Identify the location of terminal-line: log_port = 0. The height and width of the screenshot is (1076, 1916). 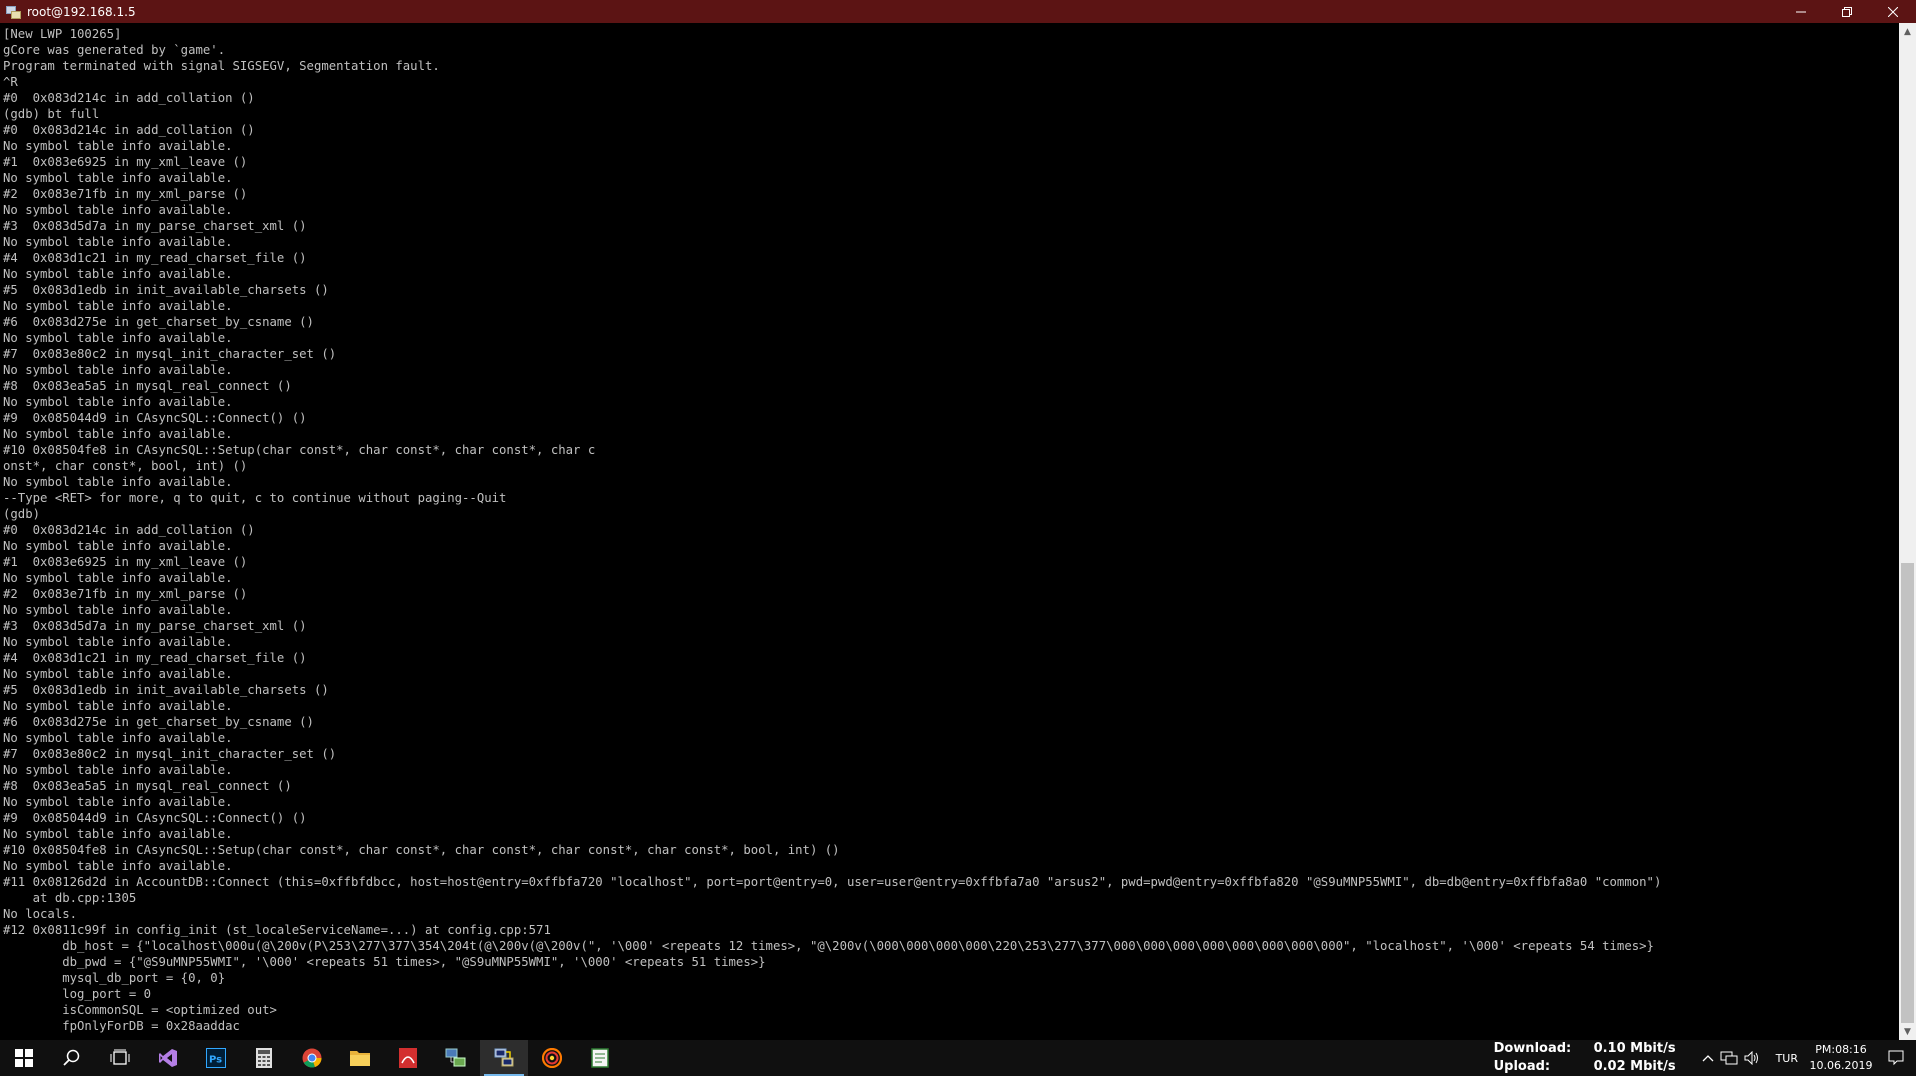
(77, 994).